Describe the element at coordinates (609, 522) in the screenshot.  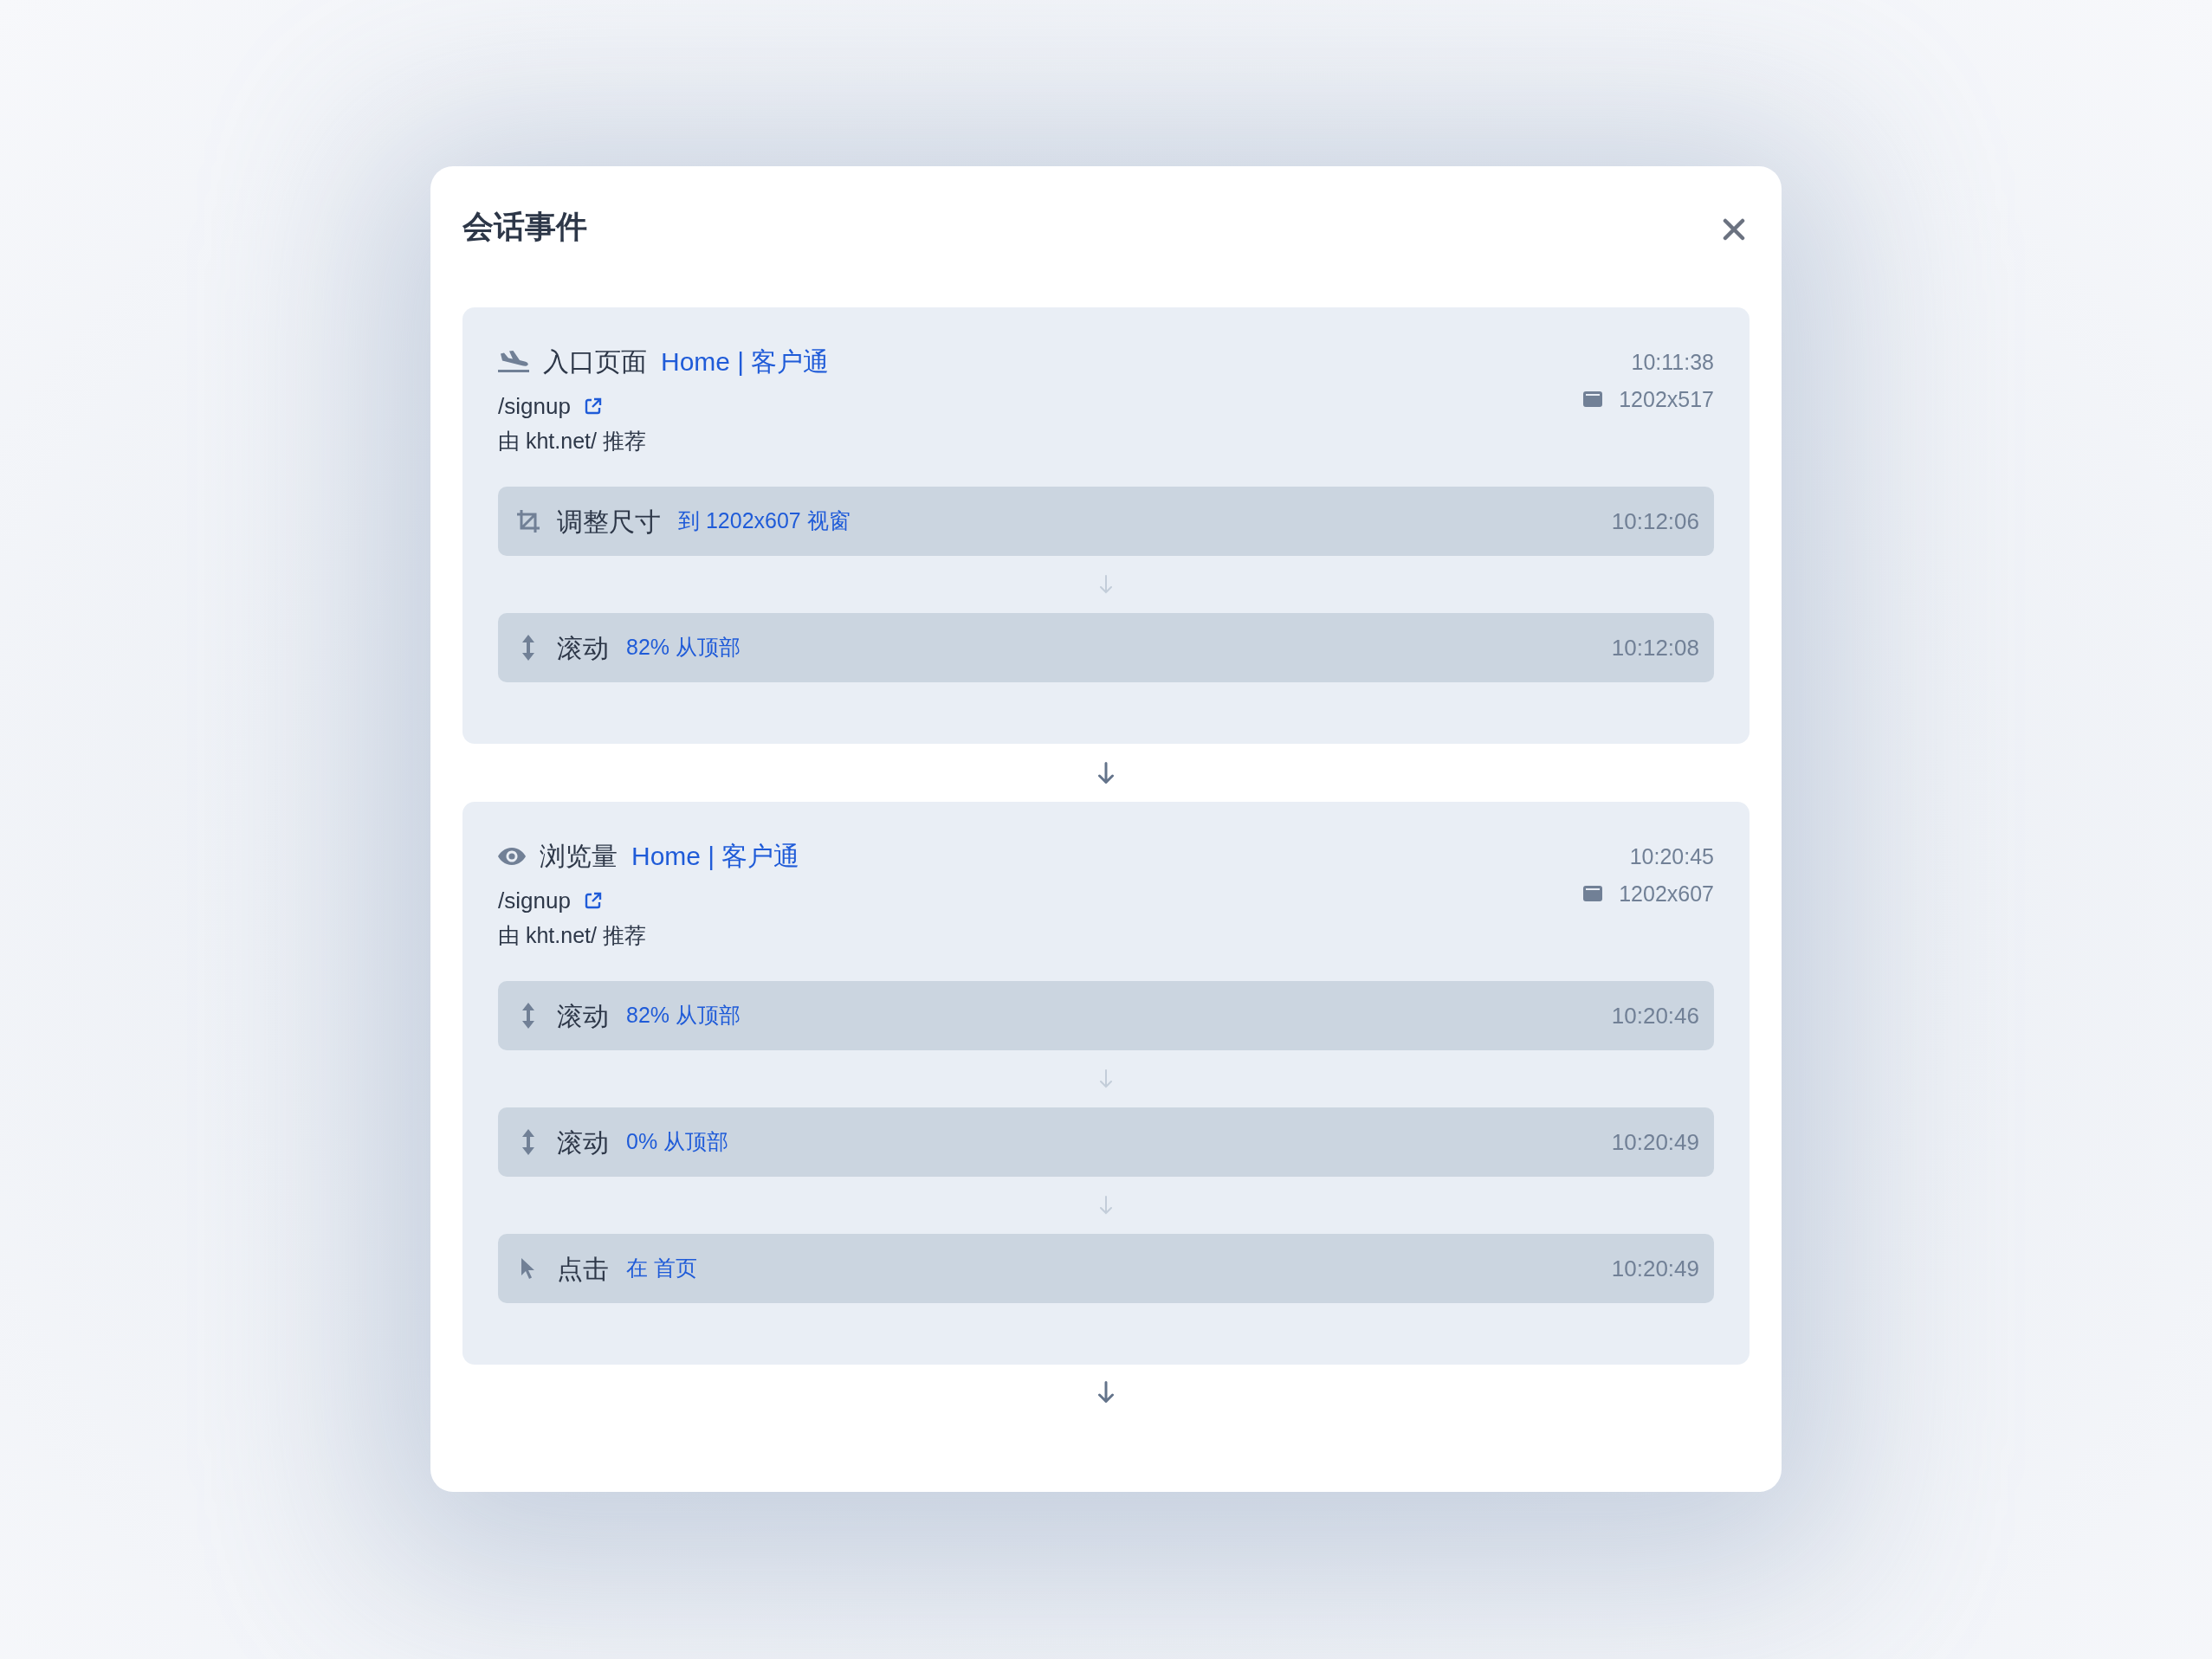
I see `event-label: 调整尺寸` at that location.